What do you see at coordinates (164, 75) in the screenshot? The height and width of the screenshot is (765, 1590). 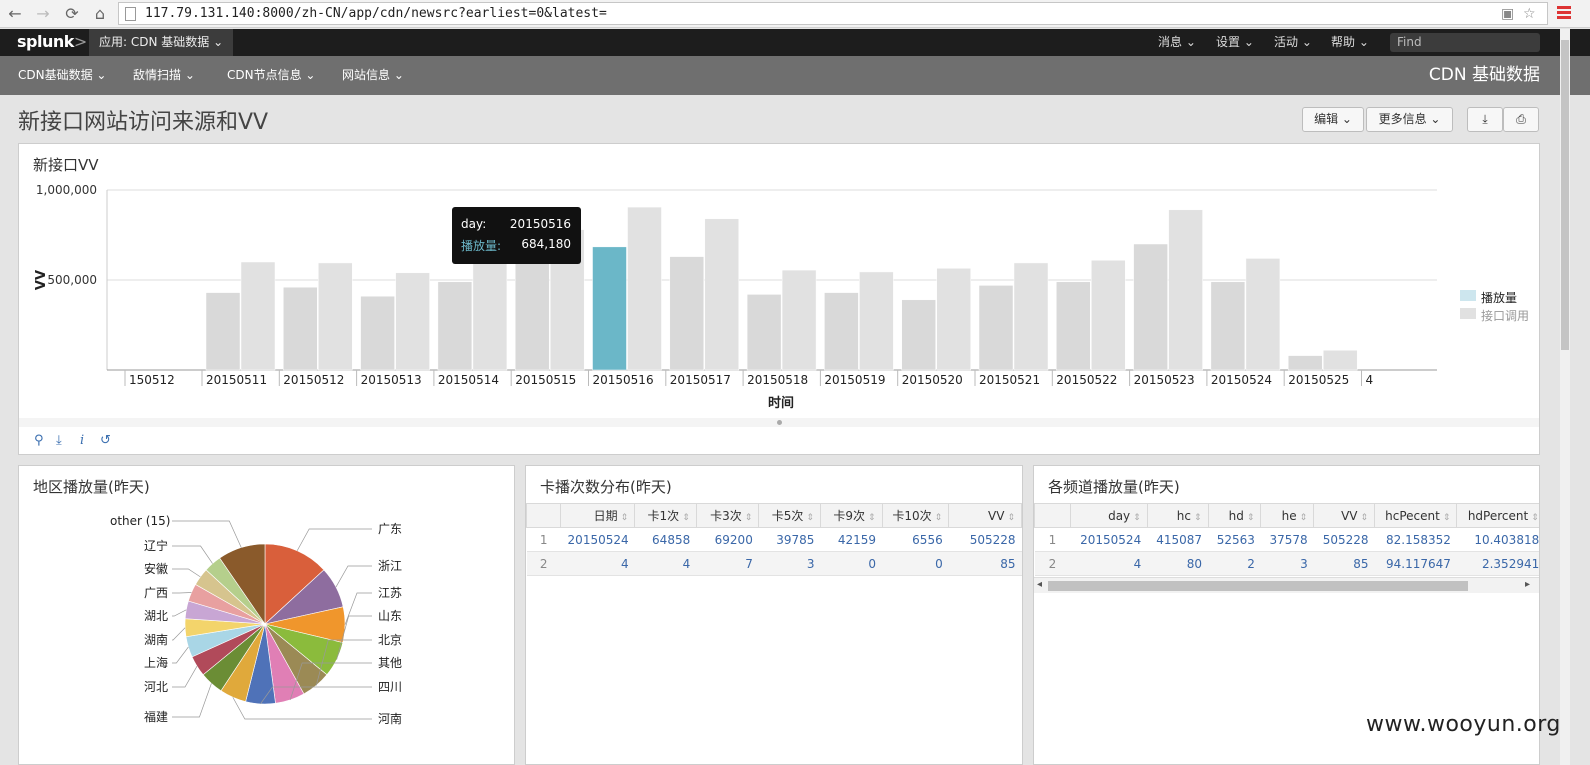 I see `nav-threat-scan: 敌情扫描 ⌄` at bounding box center [164, 75].